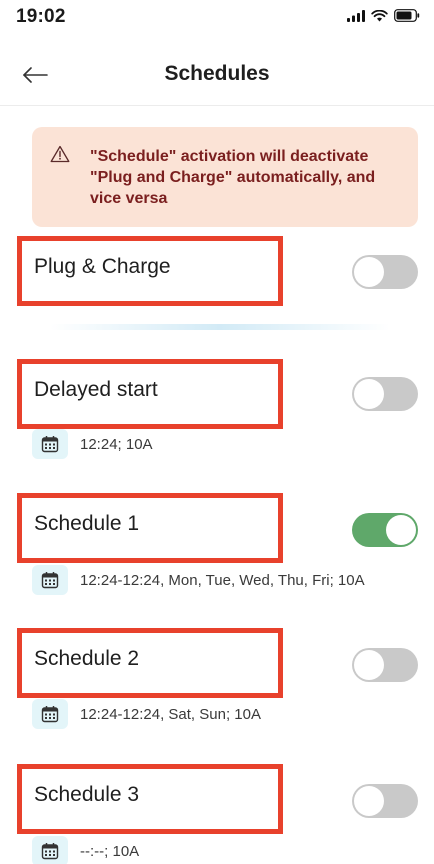 The height and width of the screenshot is (864, 434). What do you see at coordinates (379, 15) in the screenshot?
I see `wifi-icon` at bounding box center [379, 15].